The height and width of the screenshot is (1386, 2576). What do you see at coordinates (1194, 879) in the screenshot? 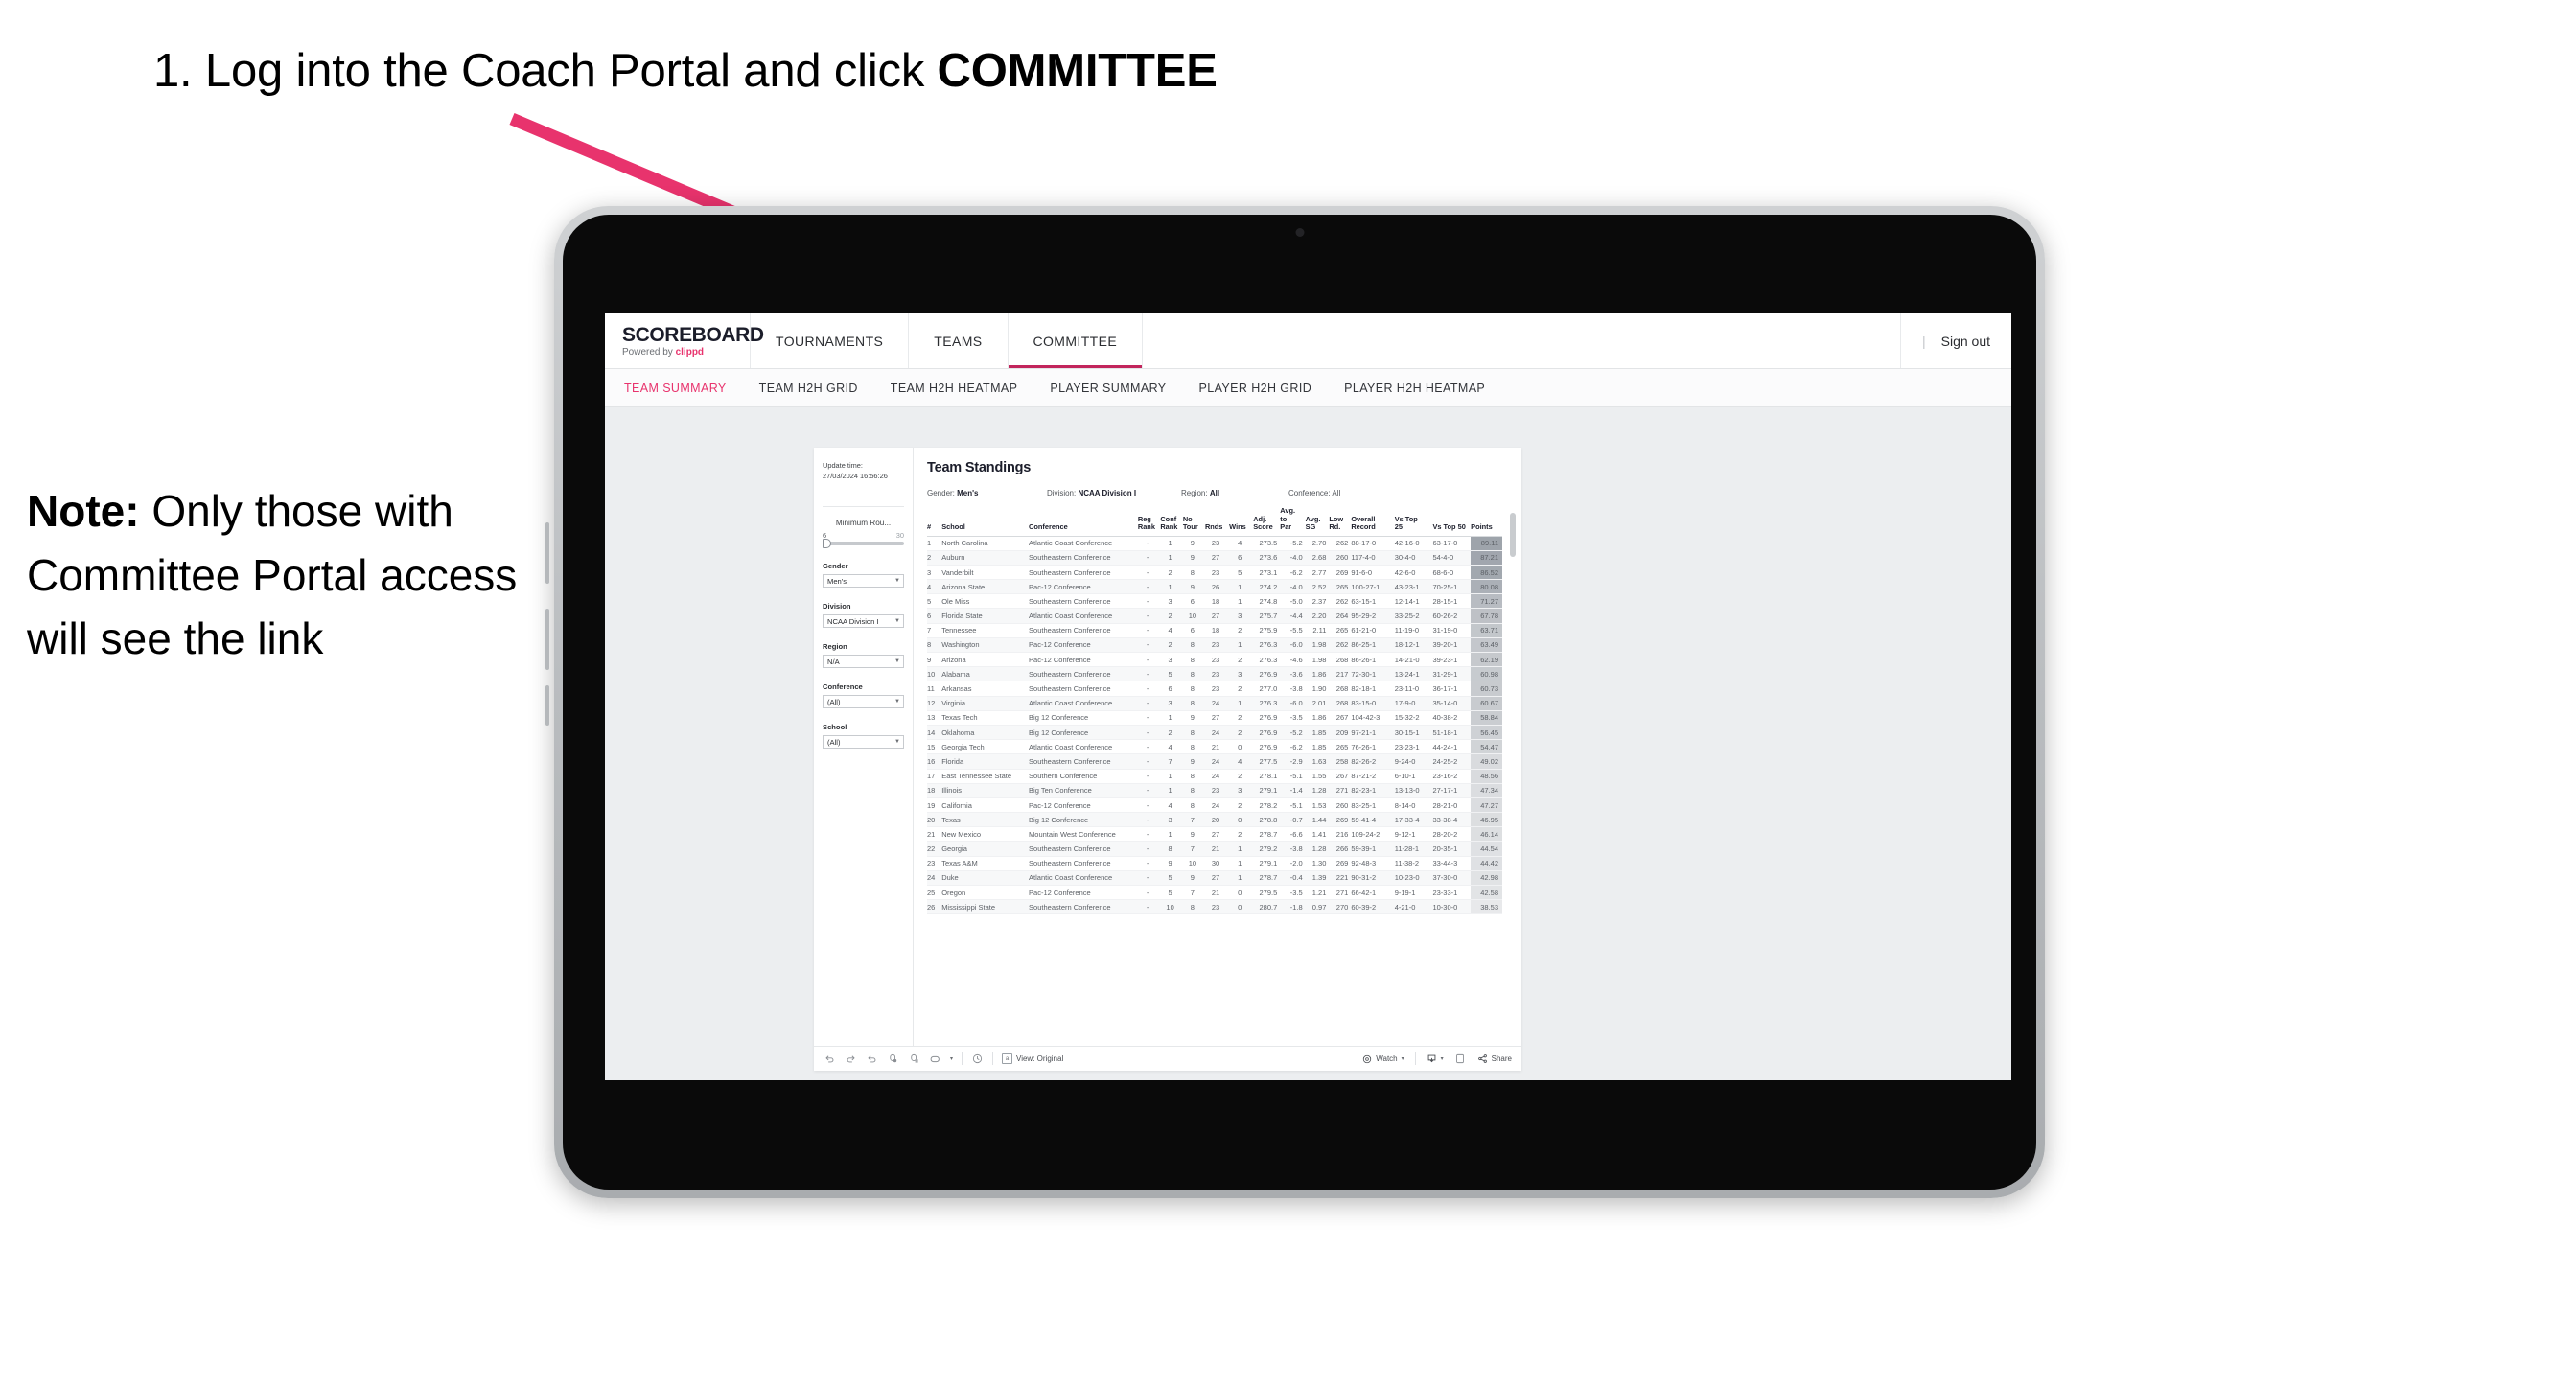
I see `col-no-tour-cell: 9` at bounding box center [1194, 879].